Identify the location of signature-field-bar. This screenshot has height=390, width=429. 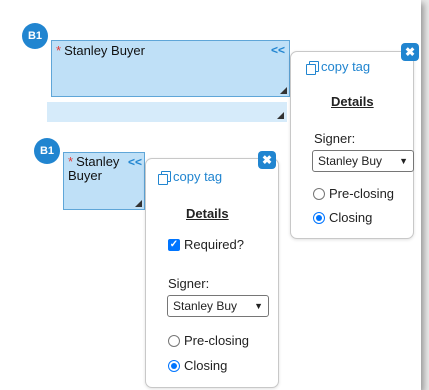
(167, 112).